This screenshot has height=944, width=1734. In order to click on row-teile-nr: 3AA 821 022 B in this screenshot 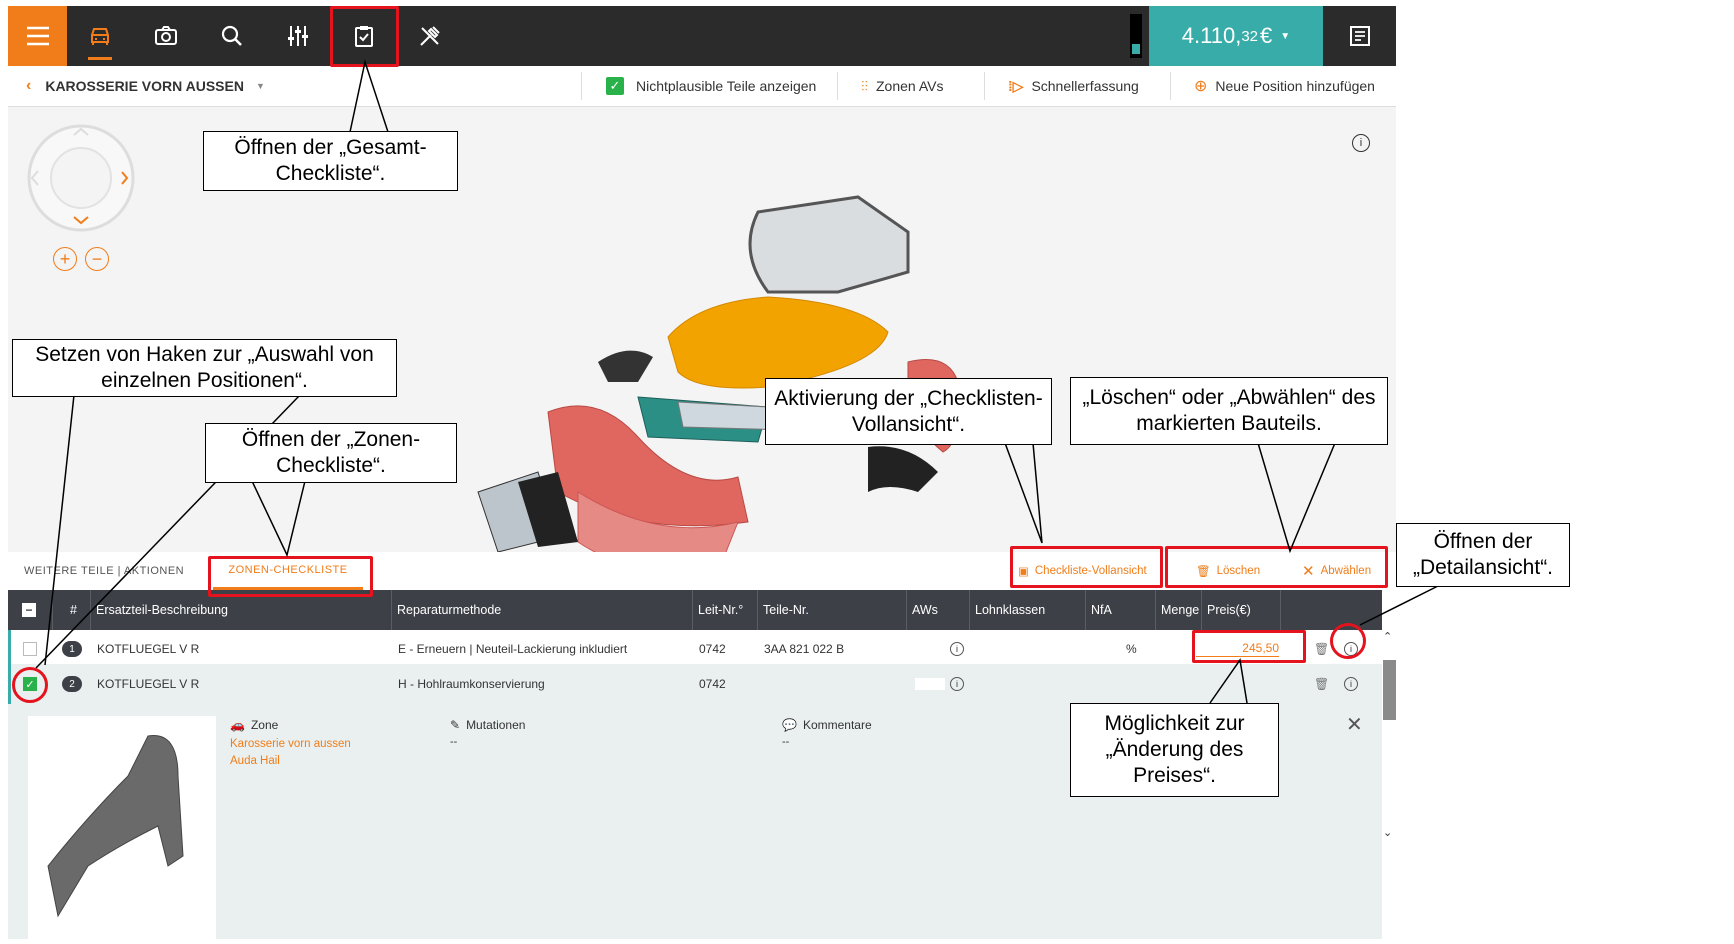, I will do `click(804, 649)`.